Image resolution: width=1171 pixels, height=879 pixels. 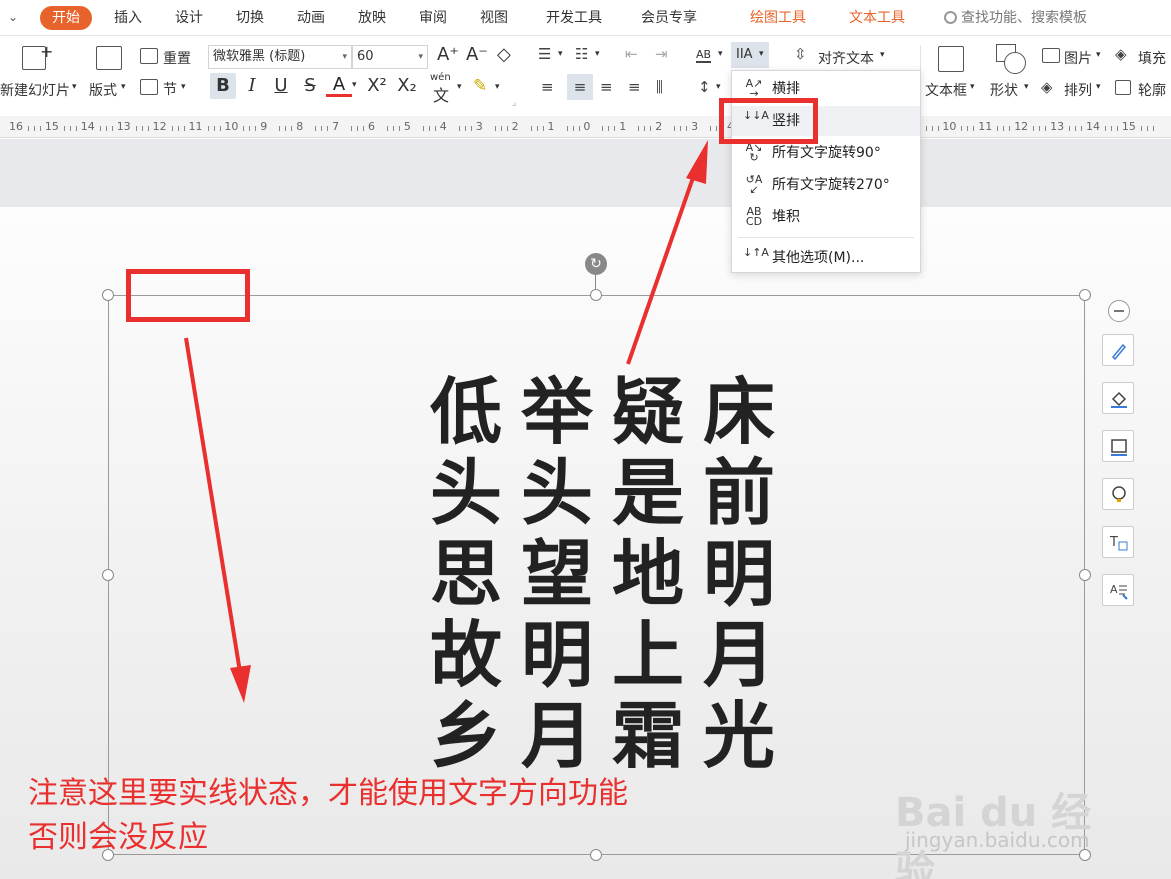 I want to click on smart-tips-button, so click(x=1118, y=494).